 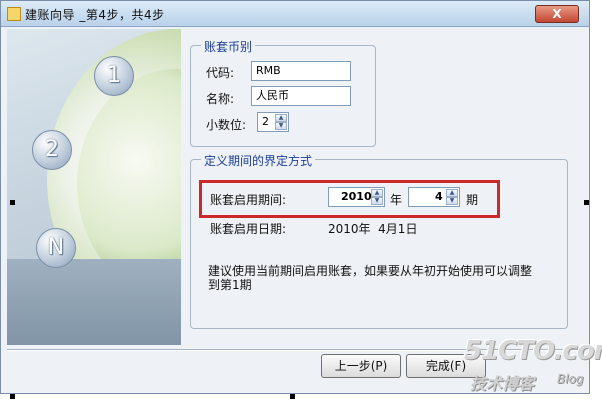 What do you see at coordinates (220, 99) in the screenshot?
I see `currency-name-label: 名称:` at bounding box center [220, 99].